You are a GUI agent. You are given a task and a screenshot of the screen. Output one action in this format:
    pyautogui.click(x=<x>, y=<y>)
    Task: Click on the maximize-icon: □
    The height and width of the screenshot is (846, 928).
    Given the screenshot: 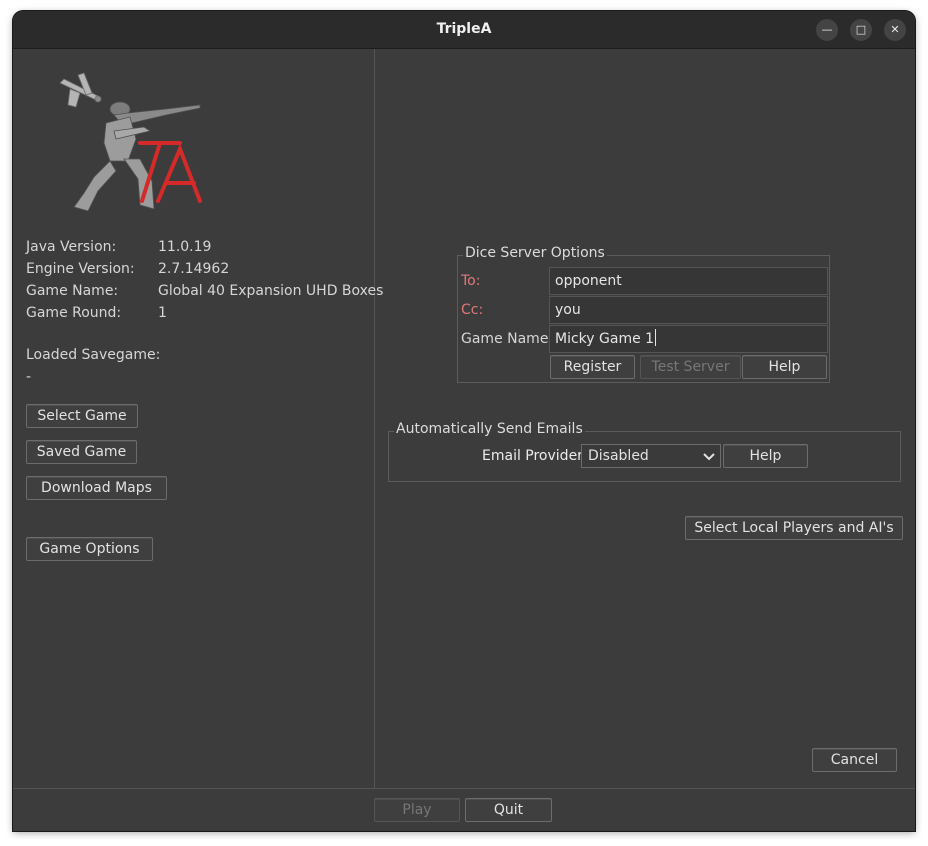 What is the action you would take?
    pyautogui.click(x=861, y=30)
    